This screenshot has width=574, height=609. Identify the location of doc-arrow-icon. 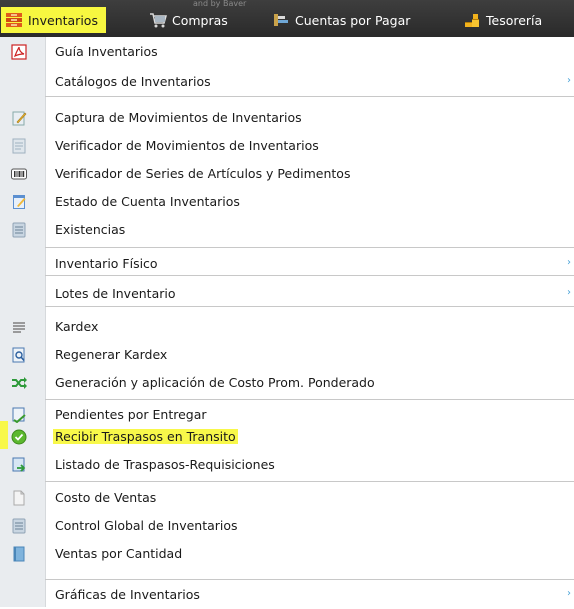
(19, 465).